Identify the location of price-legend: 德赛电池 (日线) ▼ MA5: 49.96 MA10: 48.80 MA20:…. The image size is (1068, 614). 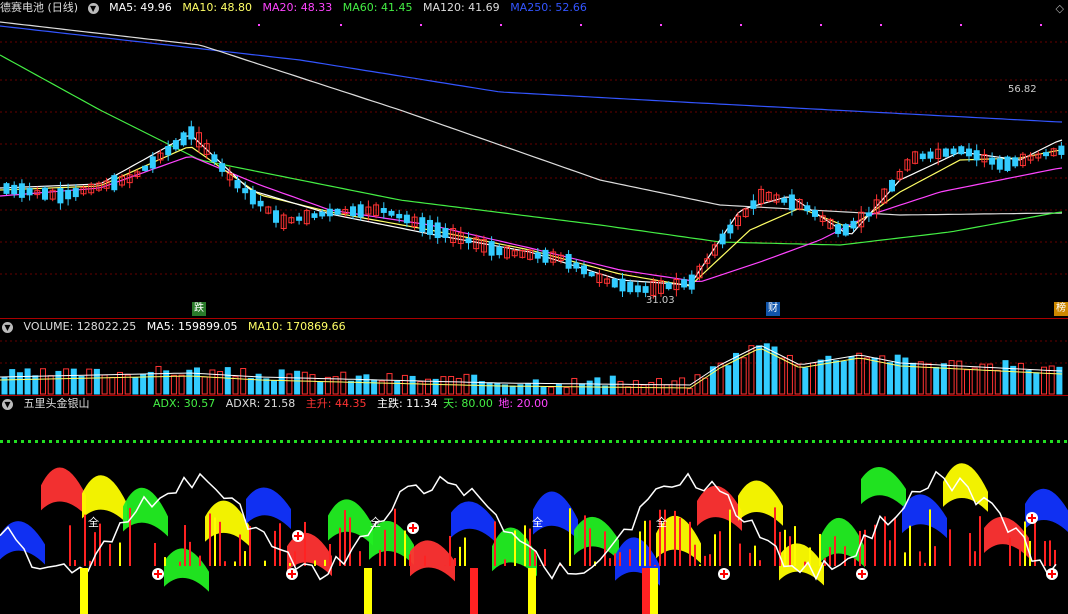
(297, 8).